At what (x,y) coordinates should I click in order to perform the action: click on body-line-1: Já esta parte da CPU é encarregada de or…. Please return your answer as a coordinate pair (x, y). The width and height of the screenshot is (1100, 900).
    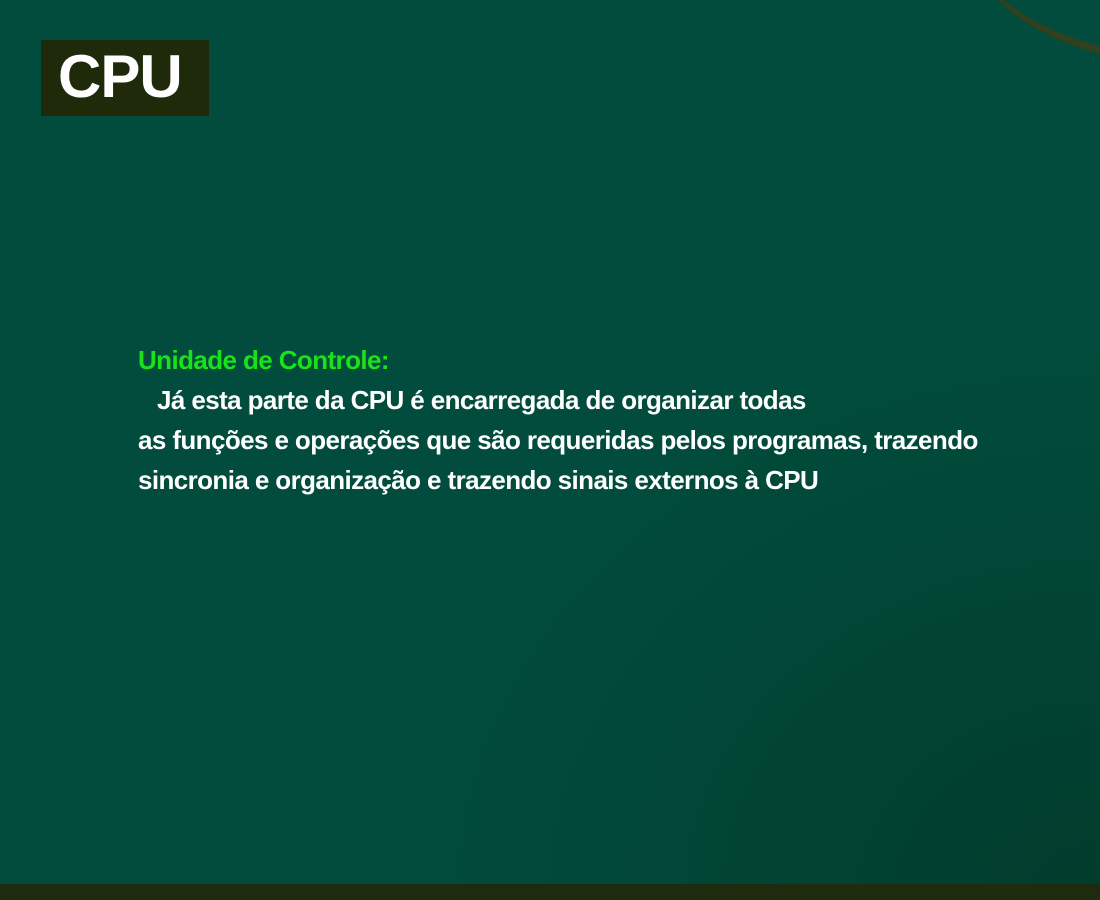
    Looking at the image, I should click on (481, 400).